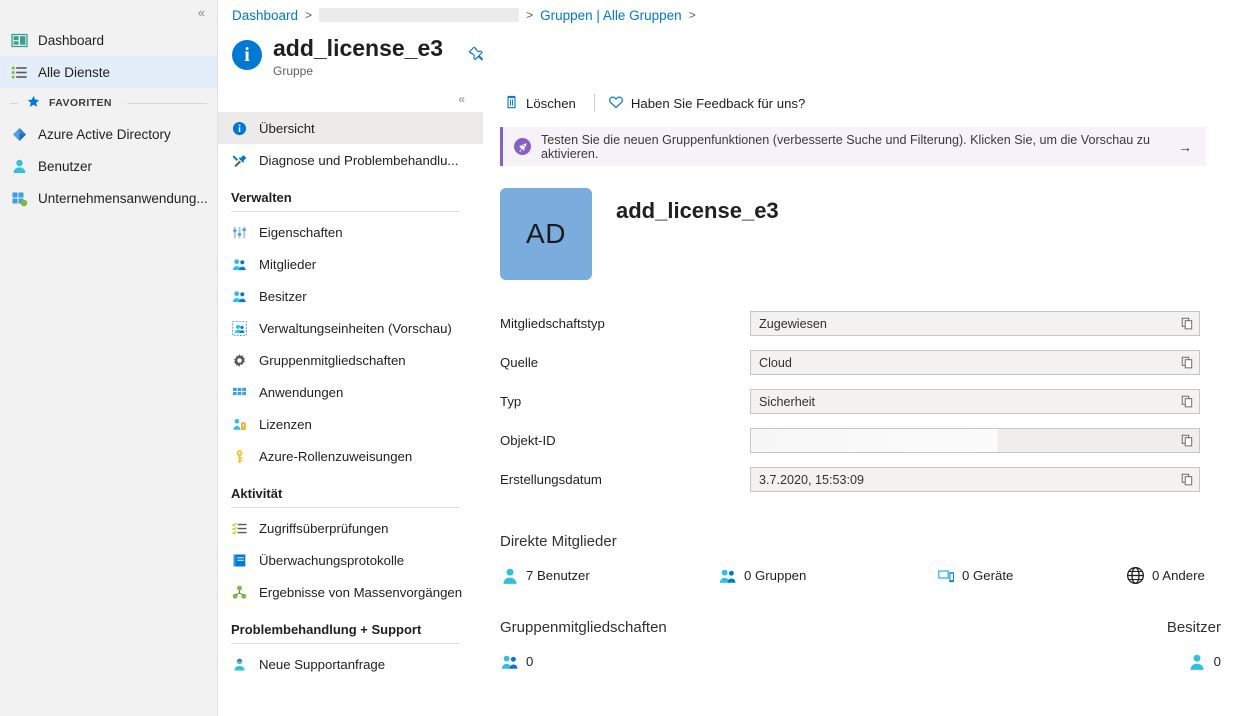  I want to click on blade-menu-item-administrative-units: Verwaltungseinheiten (Vorschau), so click(350, 328).